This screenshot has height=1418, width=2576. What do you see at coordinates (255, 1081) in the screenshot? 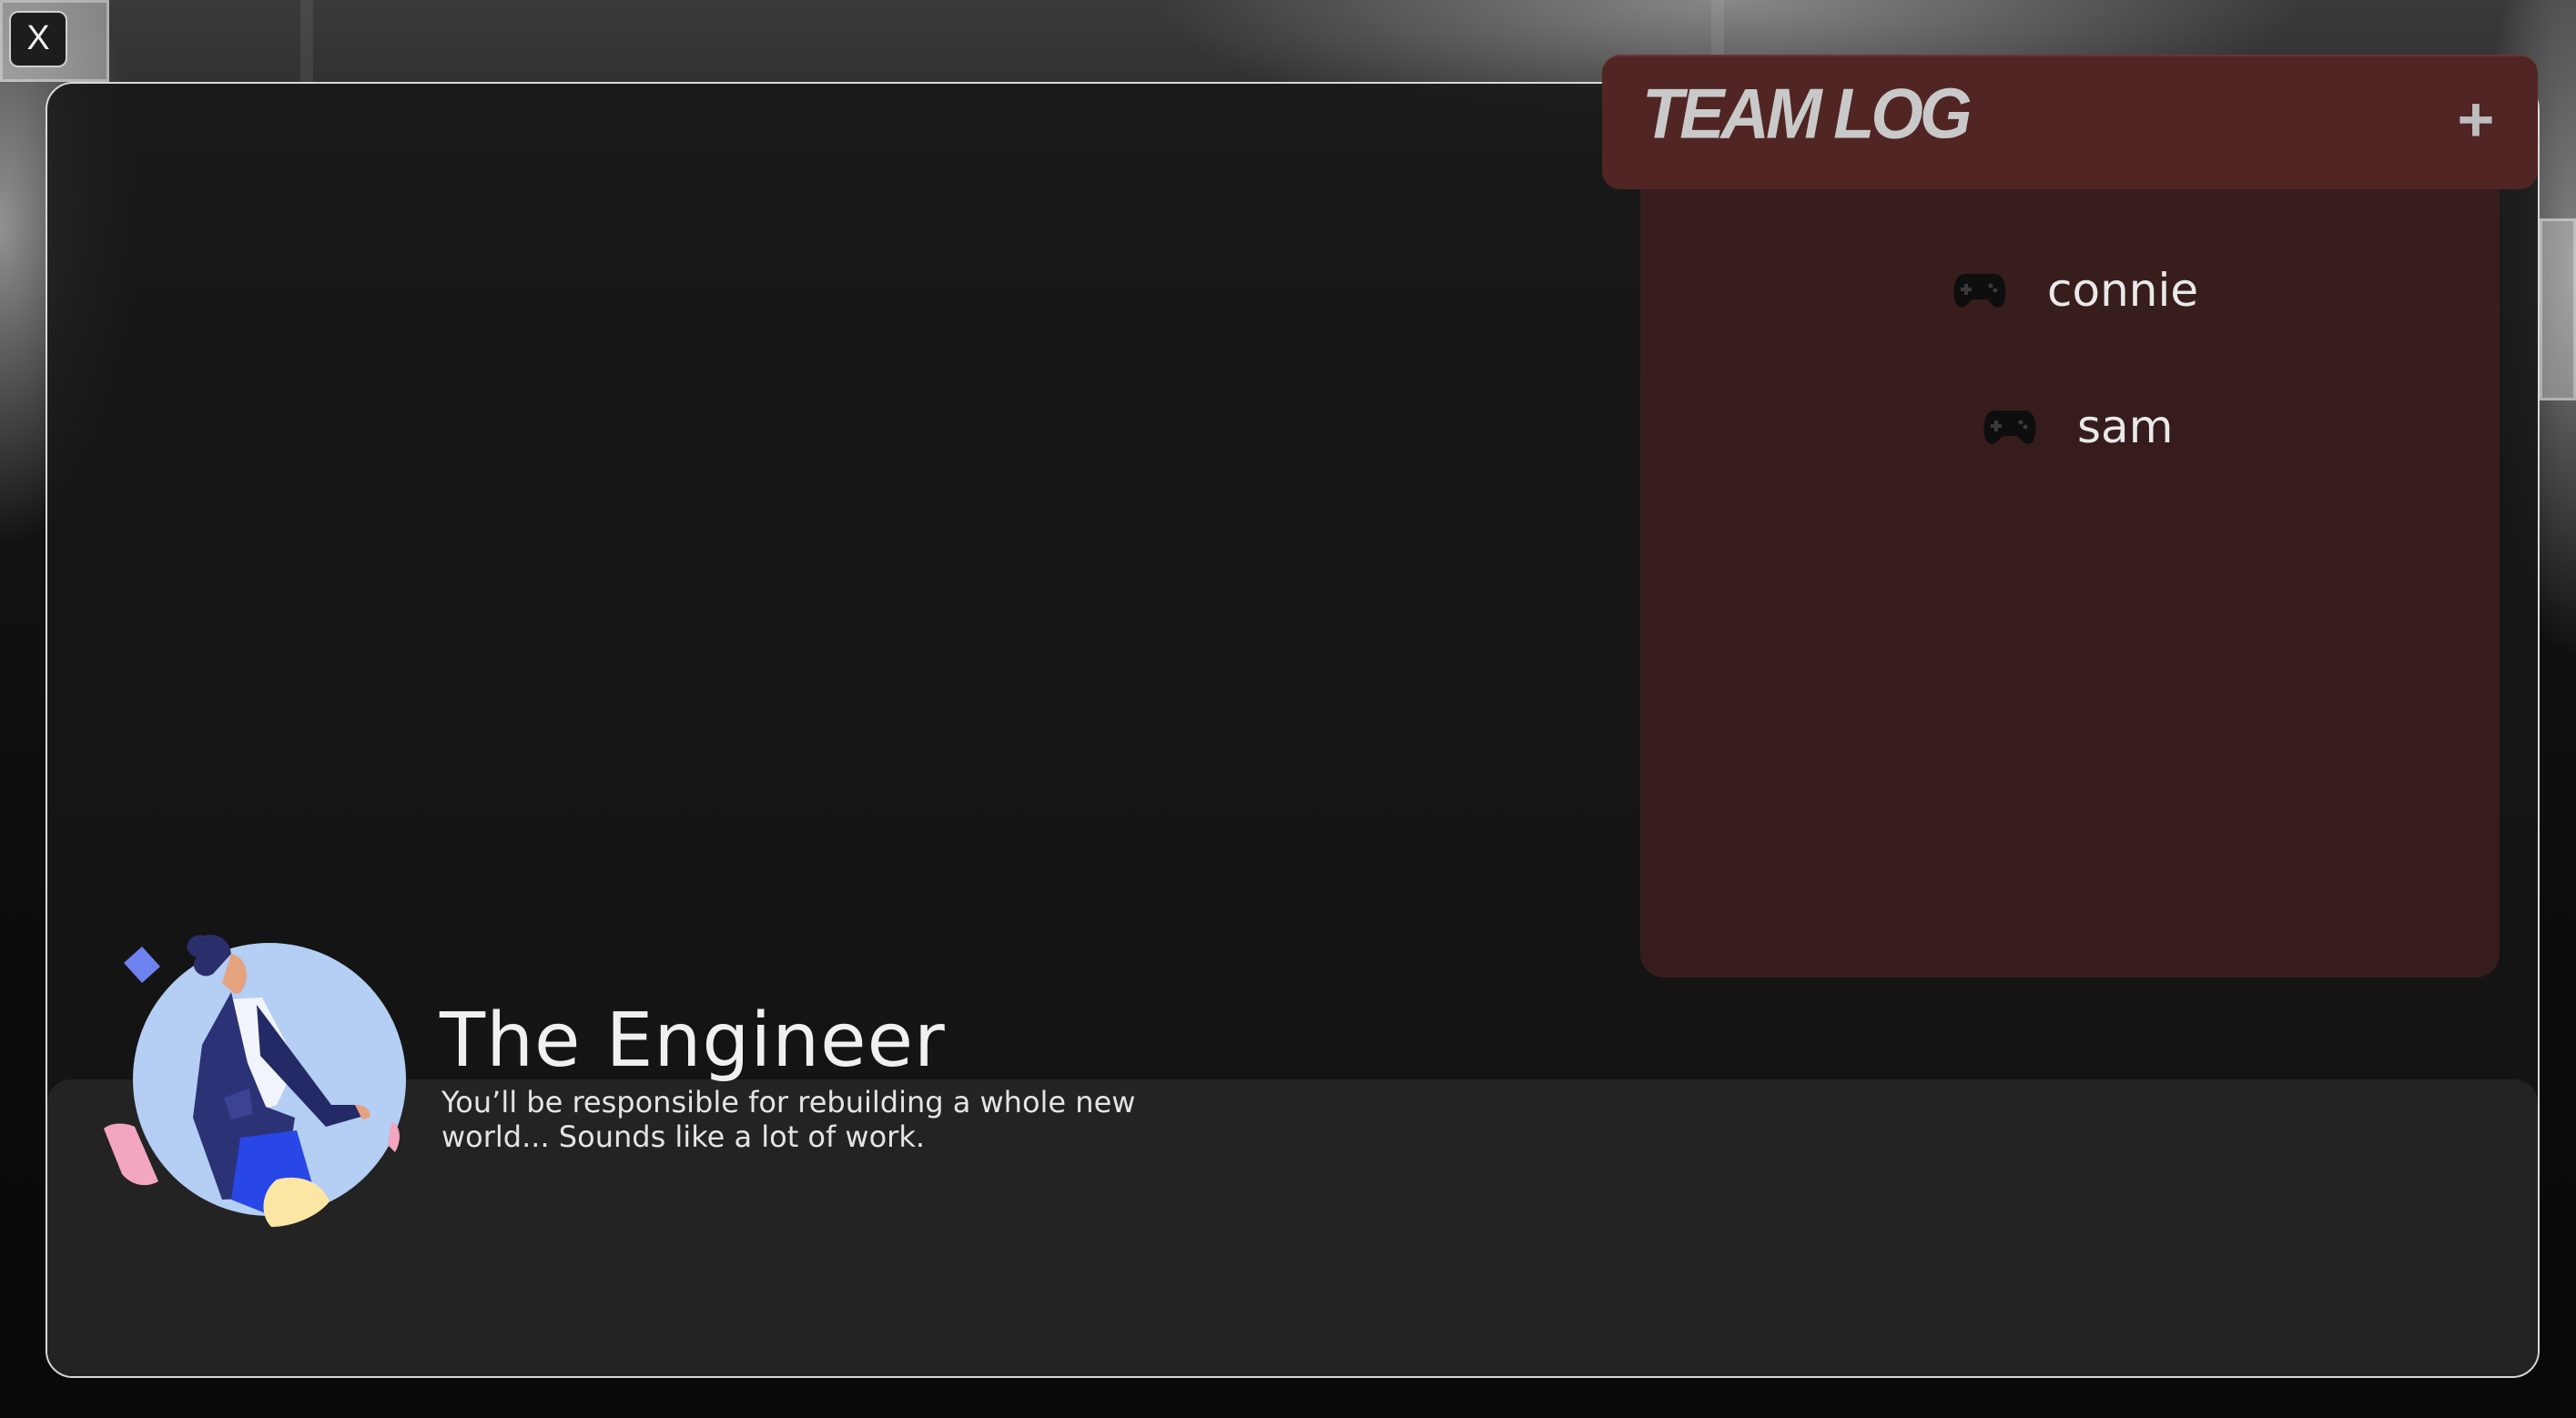
I see `engineer-avatar` at bounding box center [255, 1081].